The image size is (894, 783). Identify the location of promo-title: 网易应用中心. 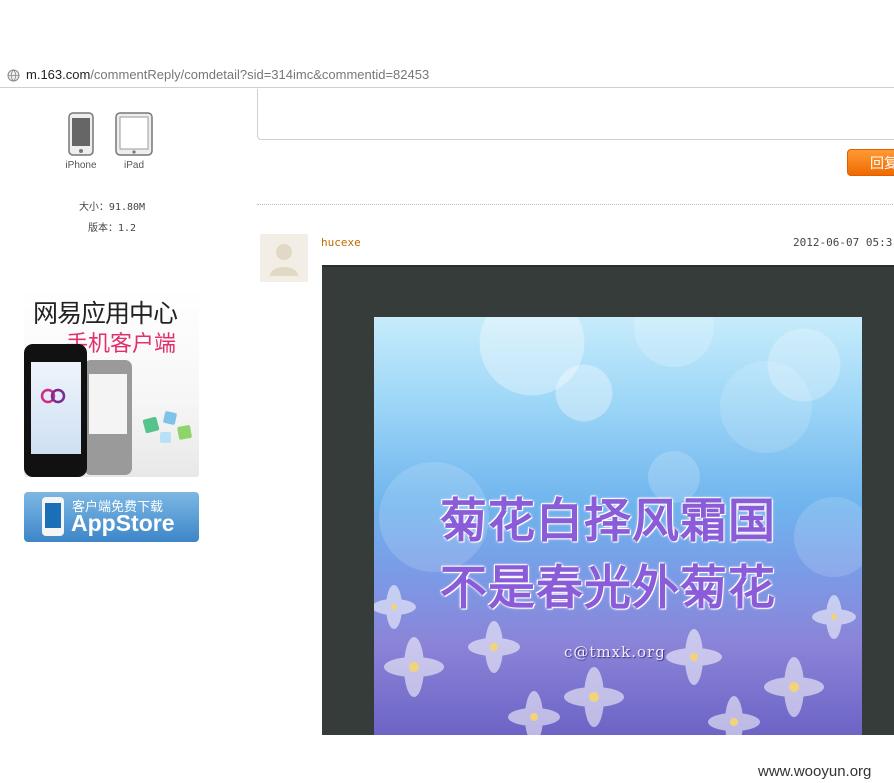
(105, 314).